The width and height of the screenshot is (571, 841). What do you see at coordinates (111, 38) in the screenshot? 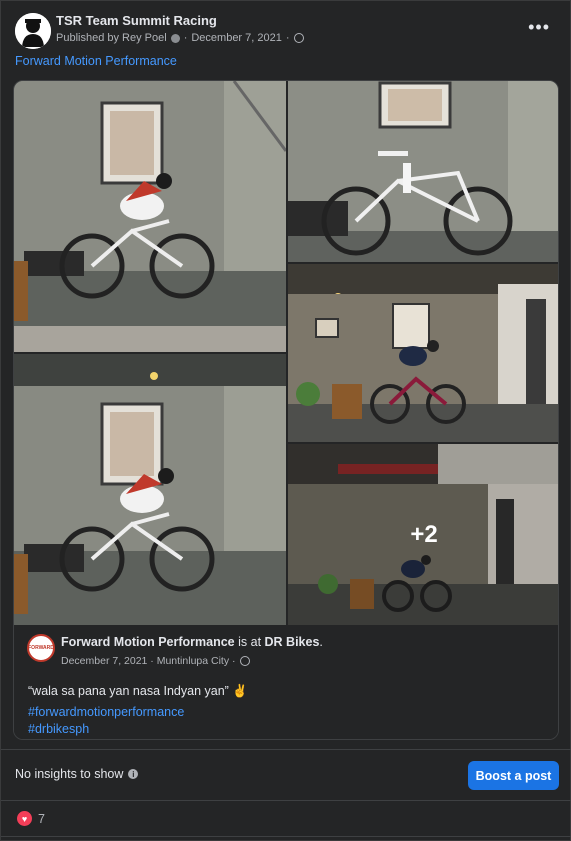
I see `published-by: Published by Rey Poel` at bounding box center [111, 38].